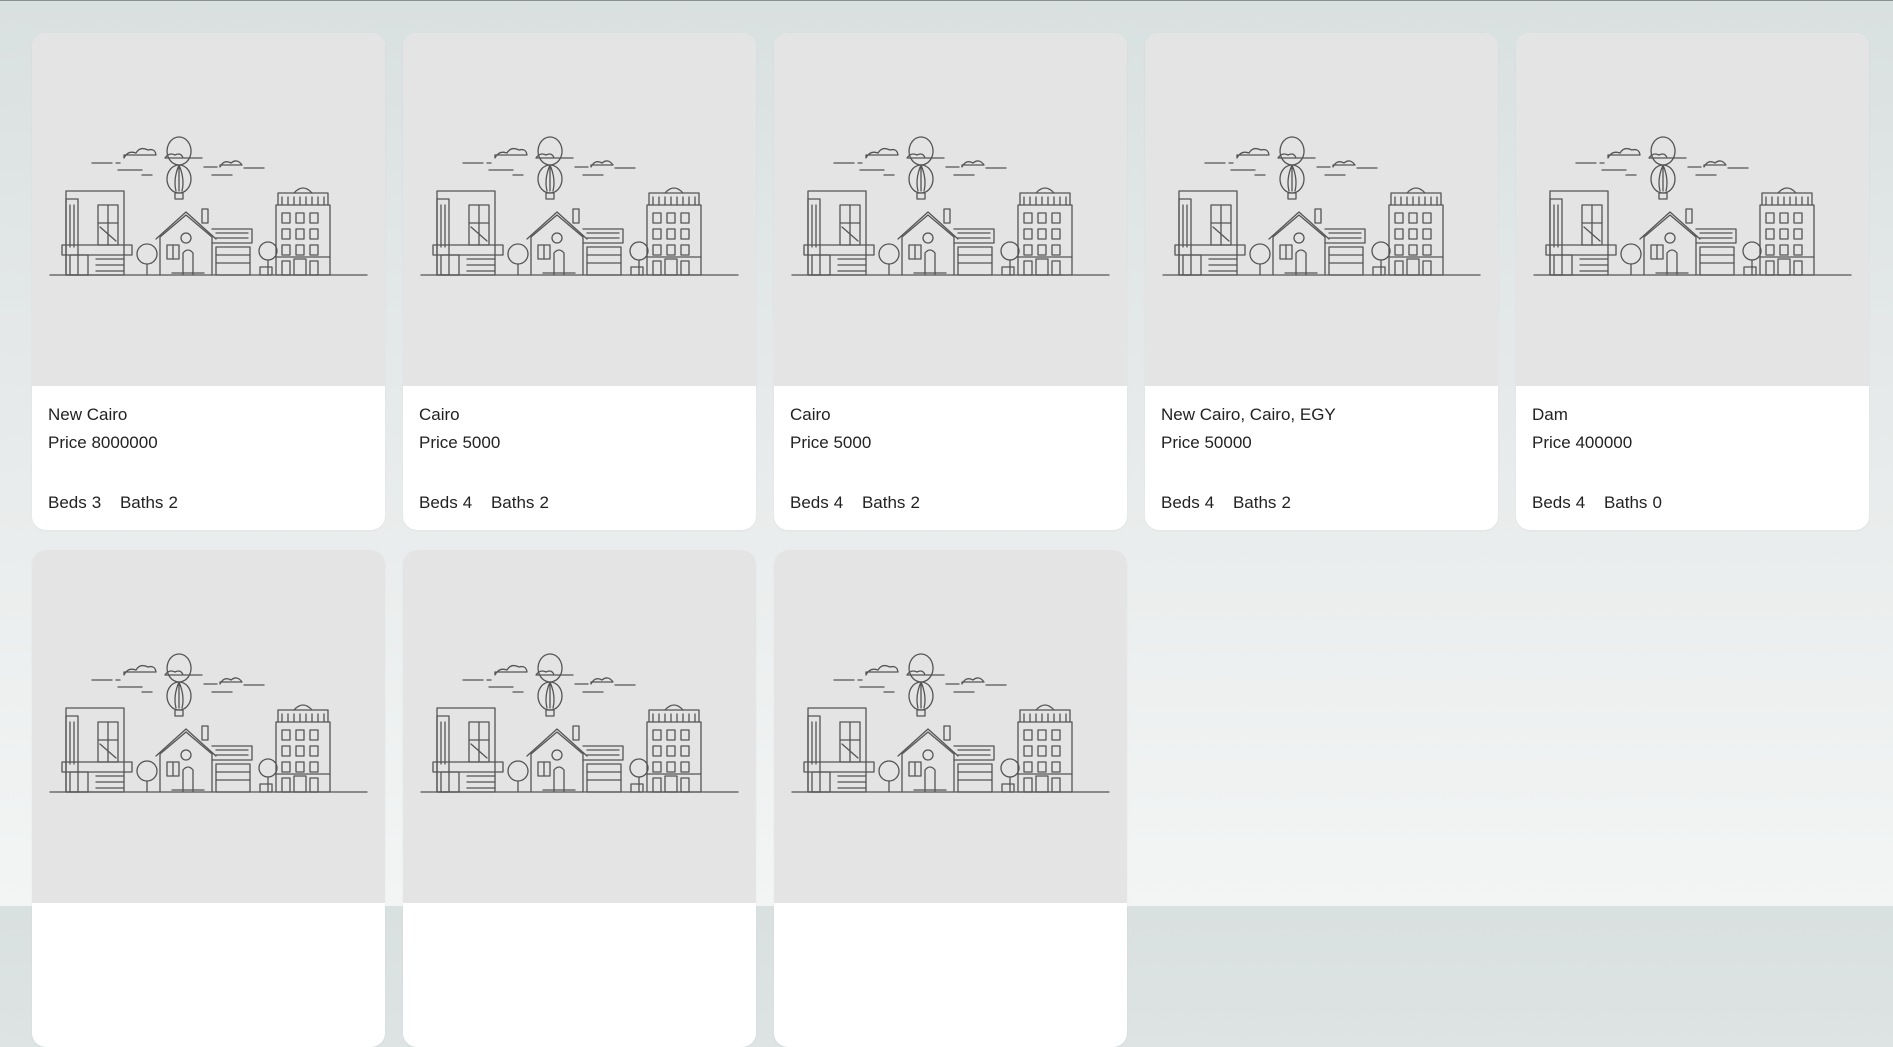 This screenshot has width=1893, height=1047. I want to click on baths-spec: Baths 0, so click(1633, 502).